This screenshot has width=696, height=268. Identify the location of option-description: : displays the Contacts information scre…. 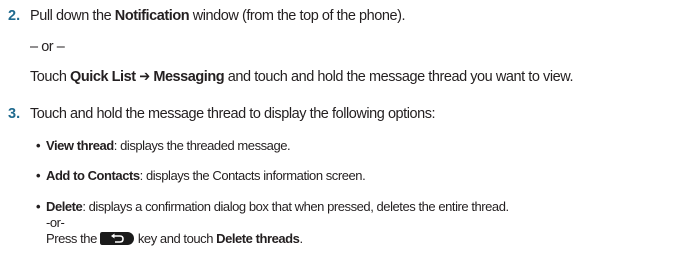
(252, 175).